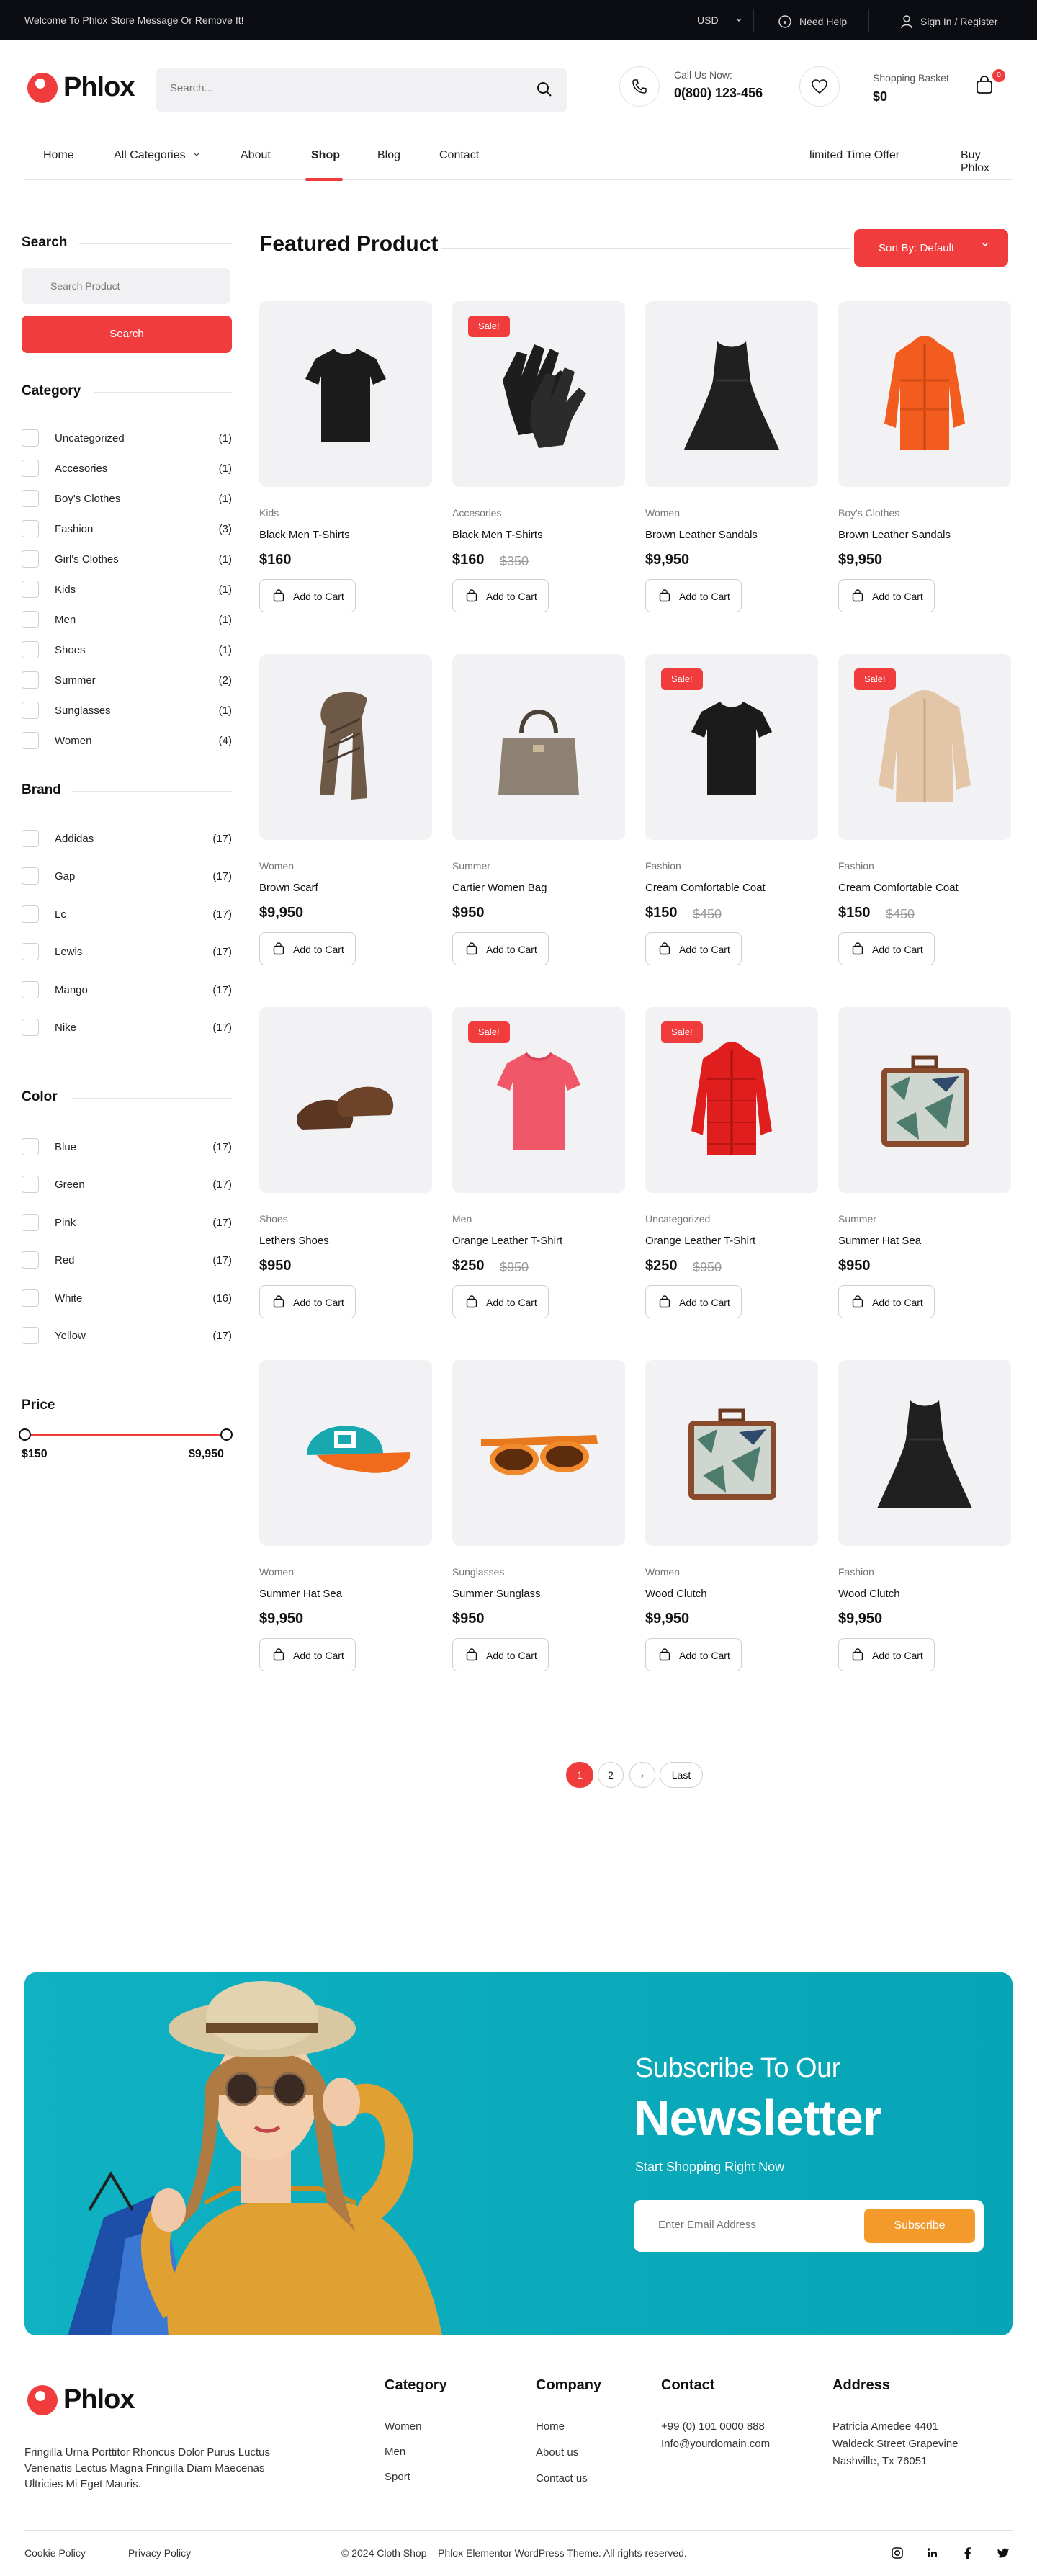 The image size is (1037, 2576). I want to click on linkedin-icon, so click(932, 2553).